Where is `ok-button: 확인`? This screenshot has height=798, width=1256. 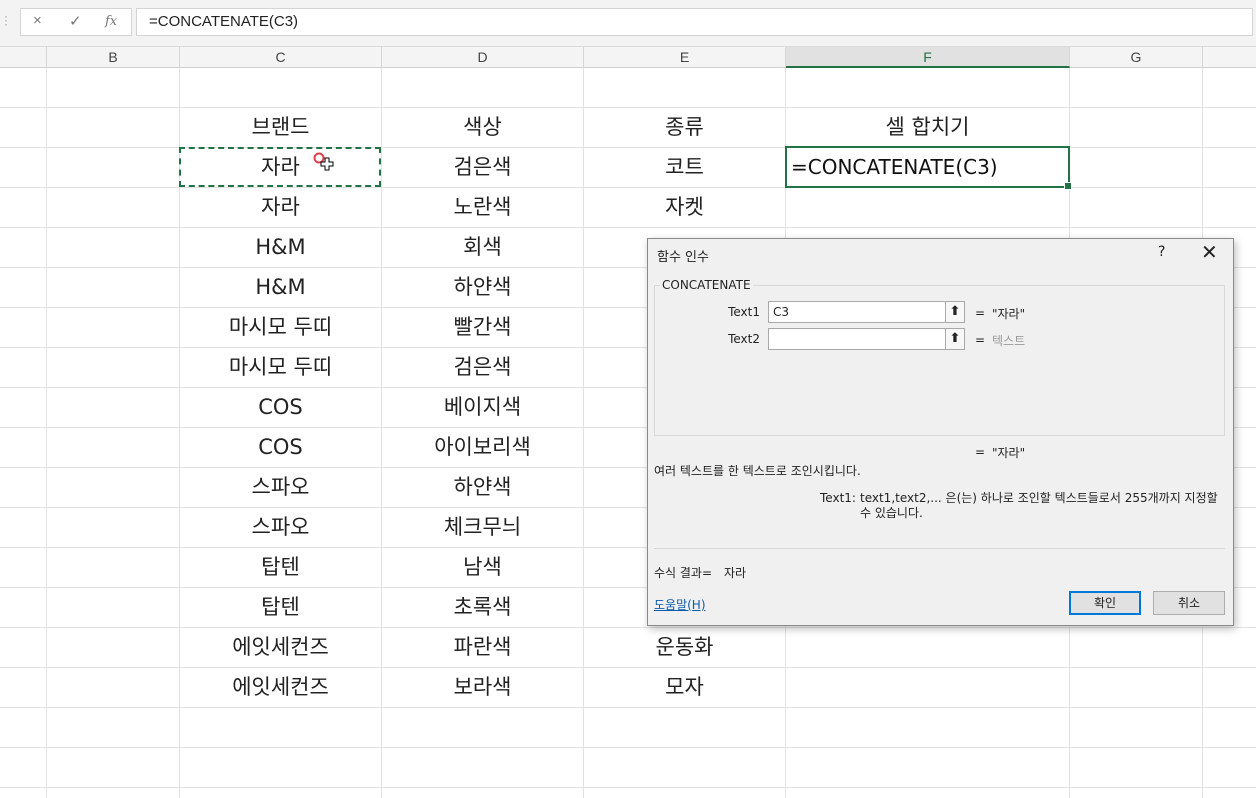
ok-button: 확인 is located at coordinates (1105, 603).